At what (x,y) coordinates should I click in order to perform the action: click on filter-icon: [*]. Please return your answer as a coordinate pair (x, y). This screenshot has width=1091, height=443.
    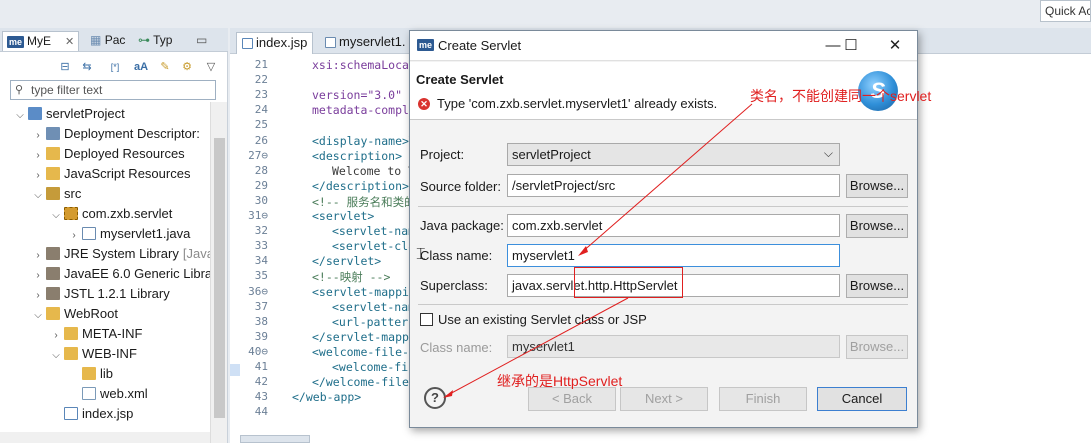
    Looking at the image, I should click on (115, 67).